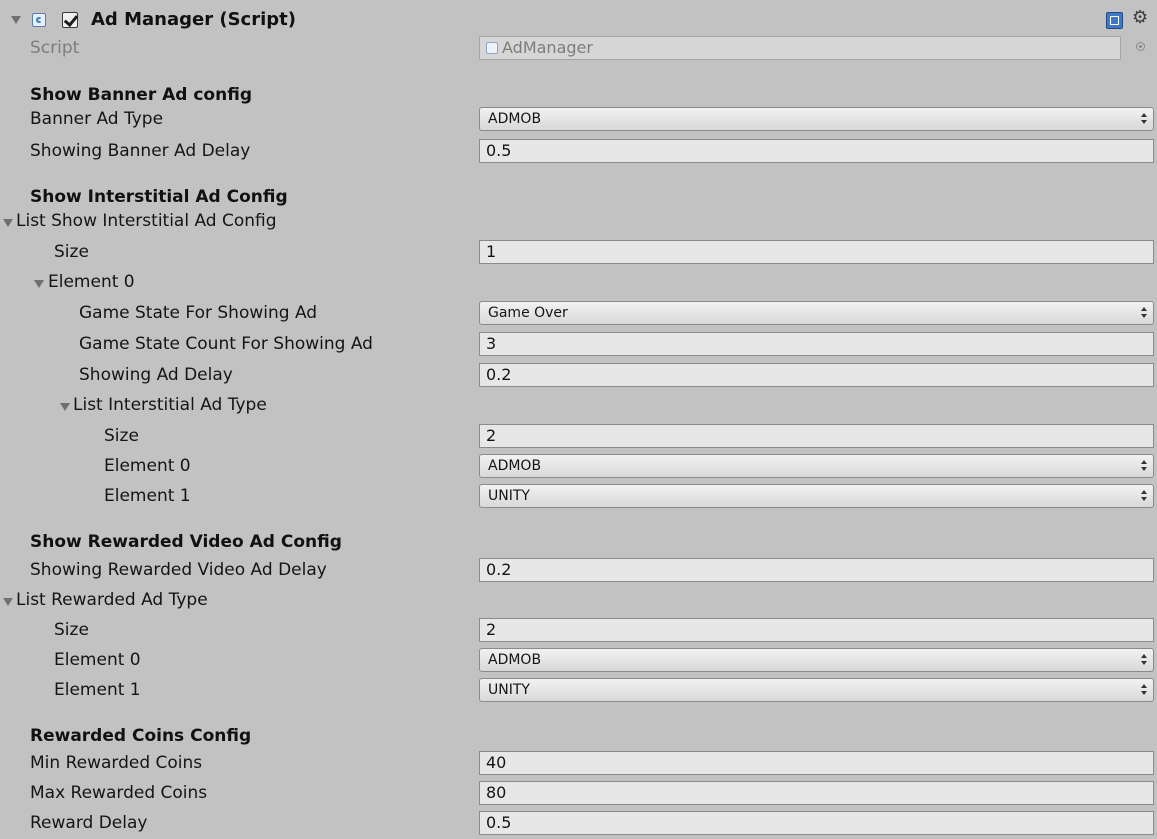 The height and width of the screenshot is (839, 1157). What do you see at coordinates (140, 151) in the screenshot?
I see `banner-delay-label: Showing Banner Ad Delay` at bounding box center [140, 151].